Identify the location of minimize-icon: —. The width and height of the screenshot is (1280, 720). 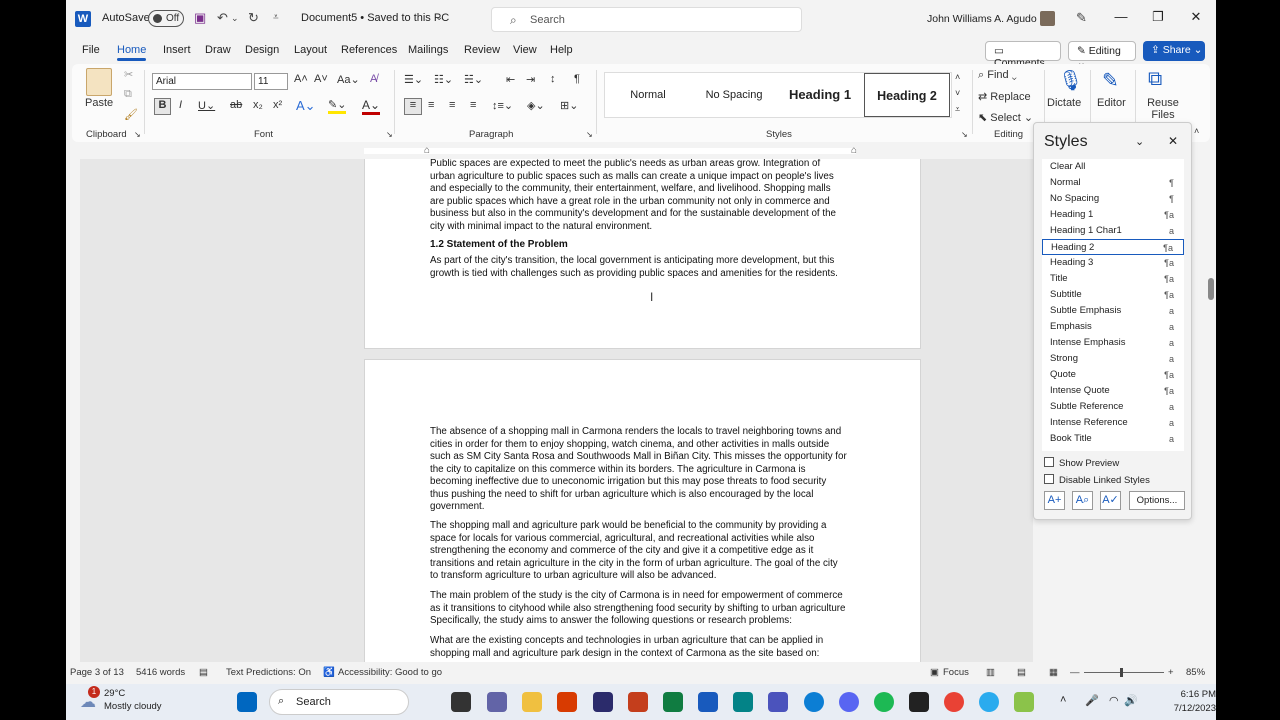
(1121, 16).